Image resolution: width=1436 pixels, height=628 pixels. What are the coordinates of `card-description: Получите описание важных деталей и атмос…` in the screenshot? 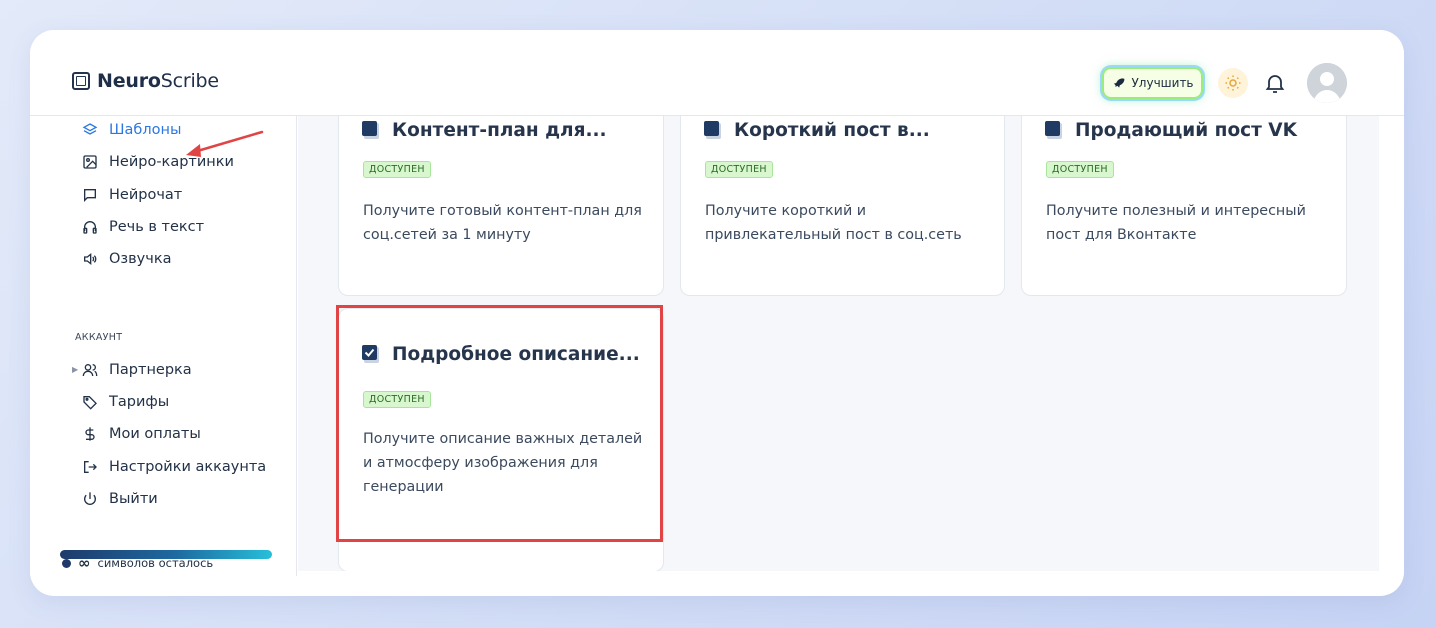 It's located at (503, 463).